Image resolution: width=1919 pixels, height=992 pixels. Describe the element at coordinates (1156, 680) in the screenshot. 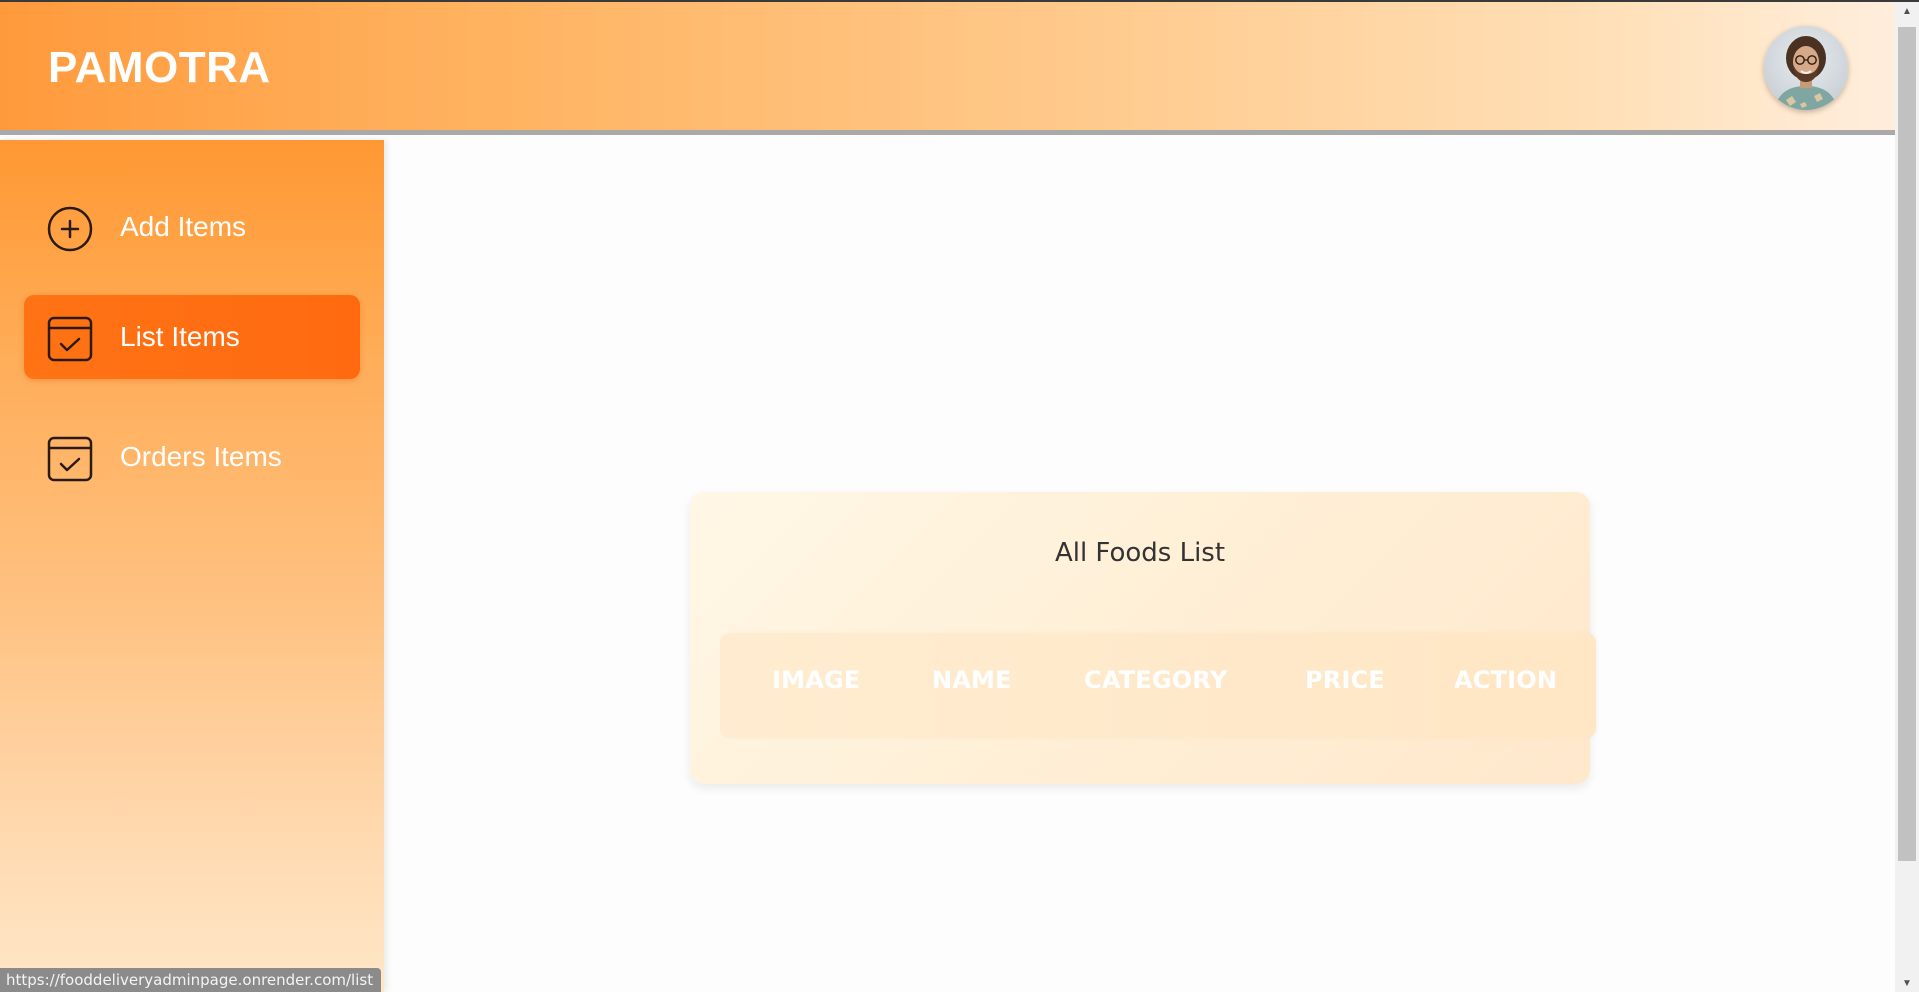

I see `column-header-category: CATEGORY` at that location.